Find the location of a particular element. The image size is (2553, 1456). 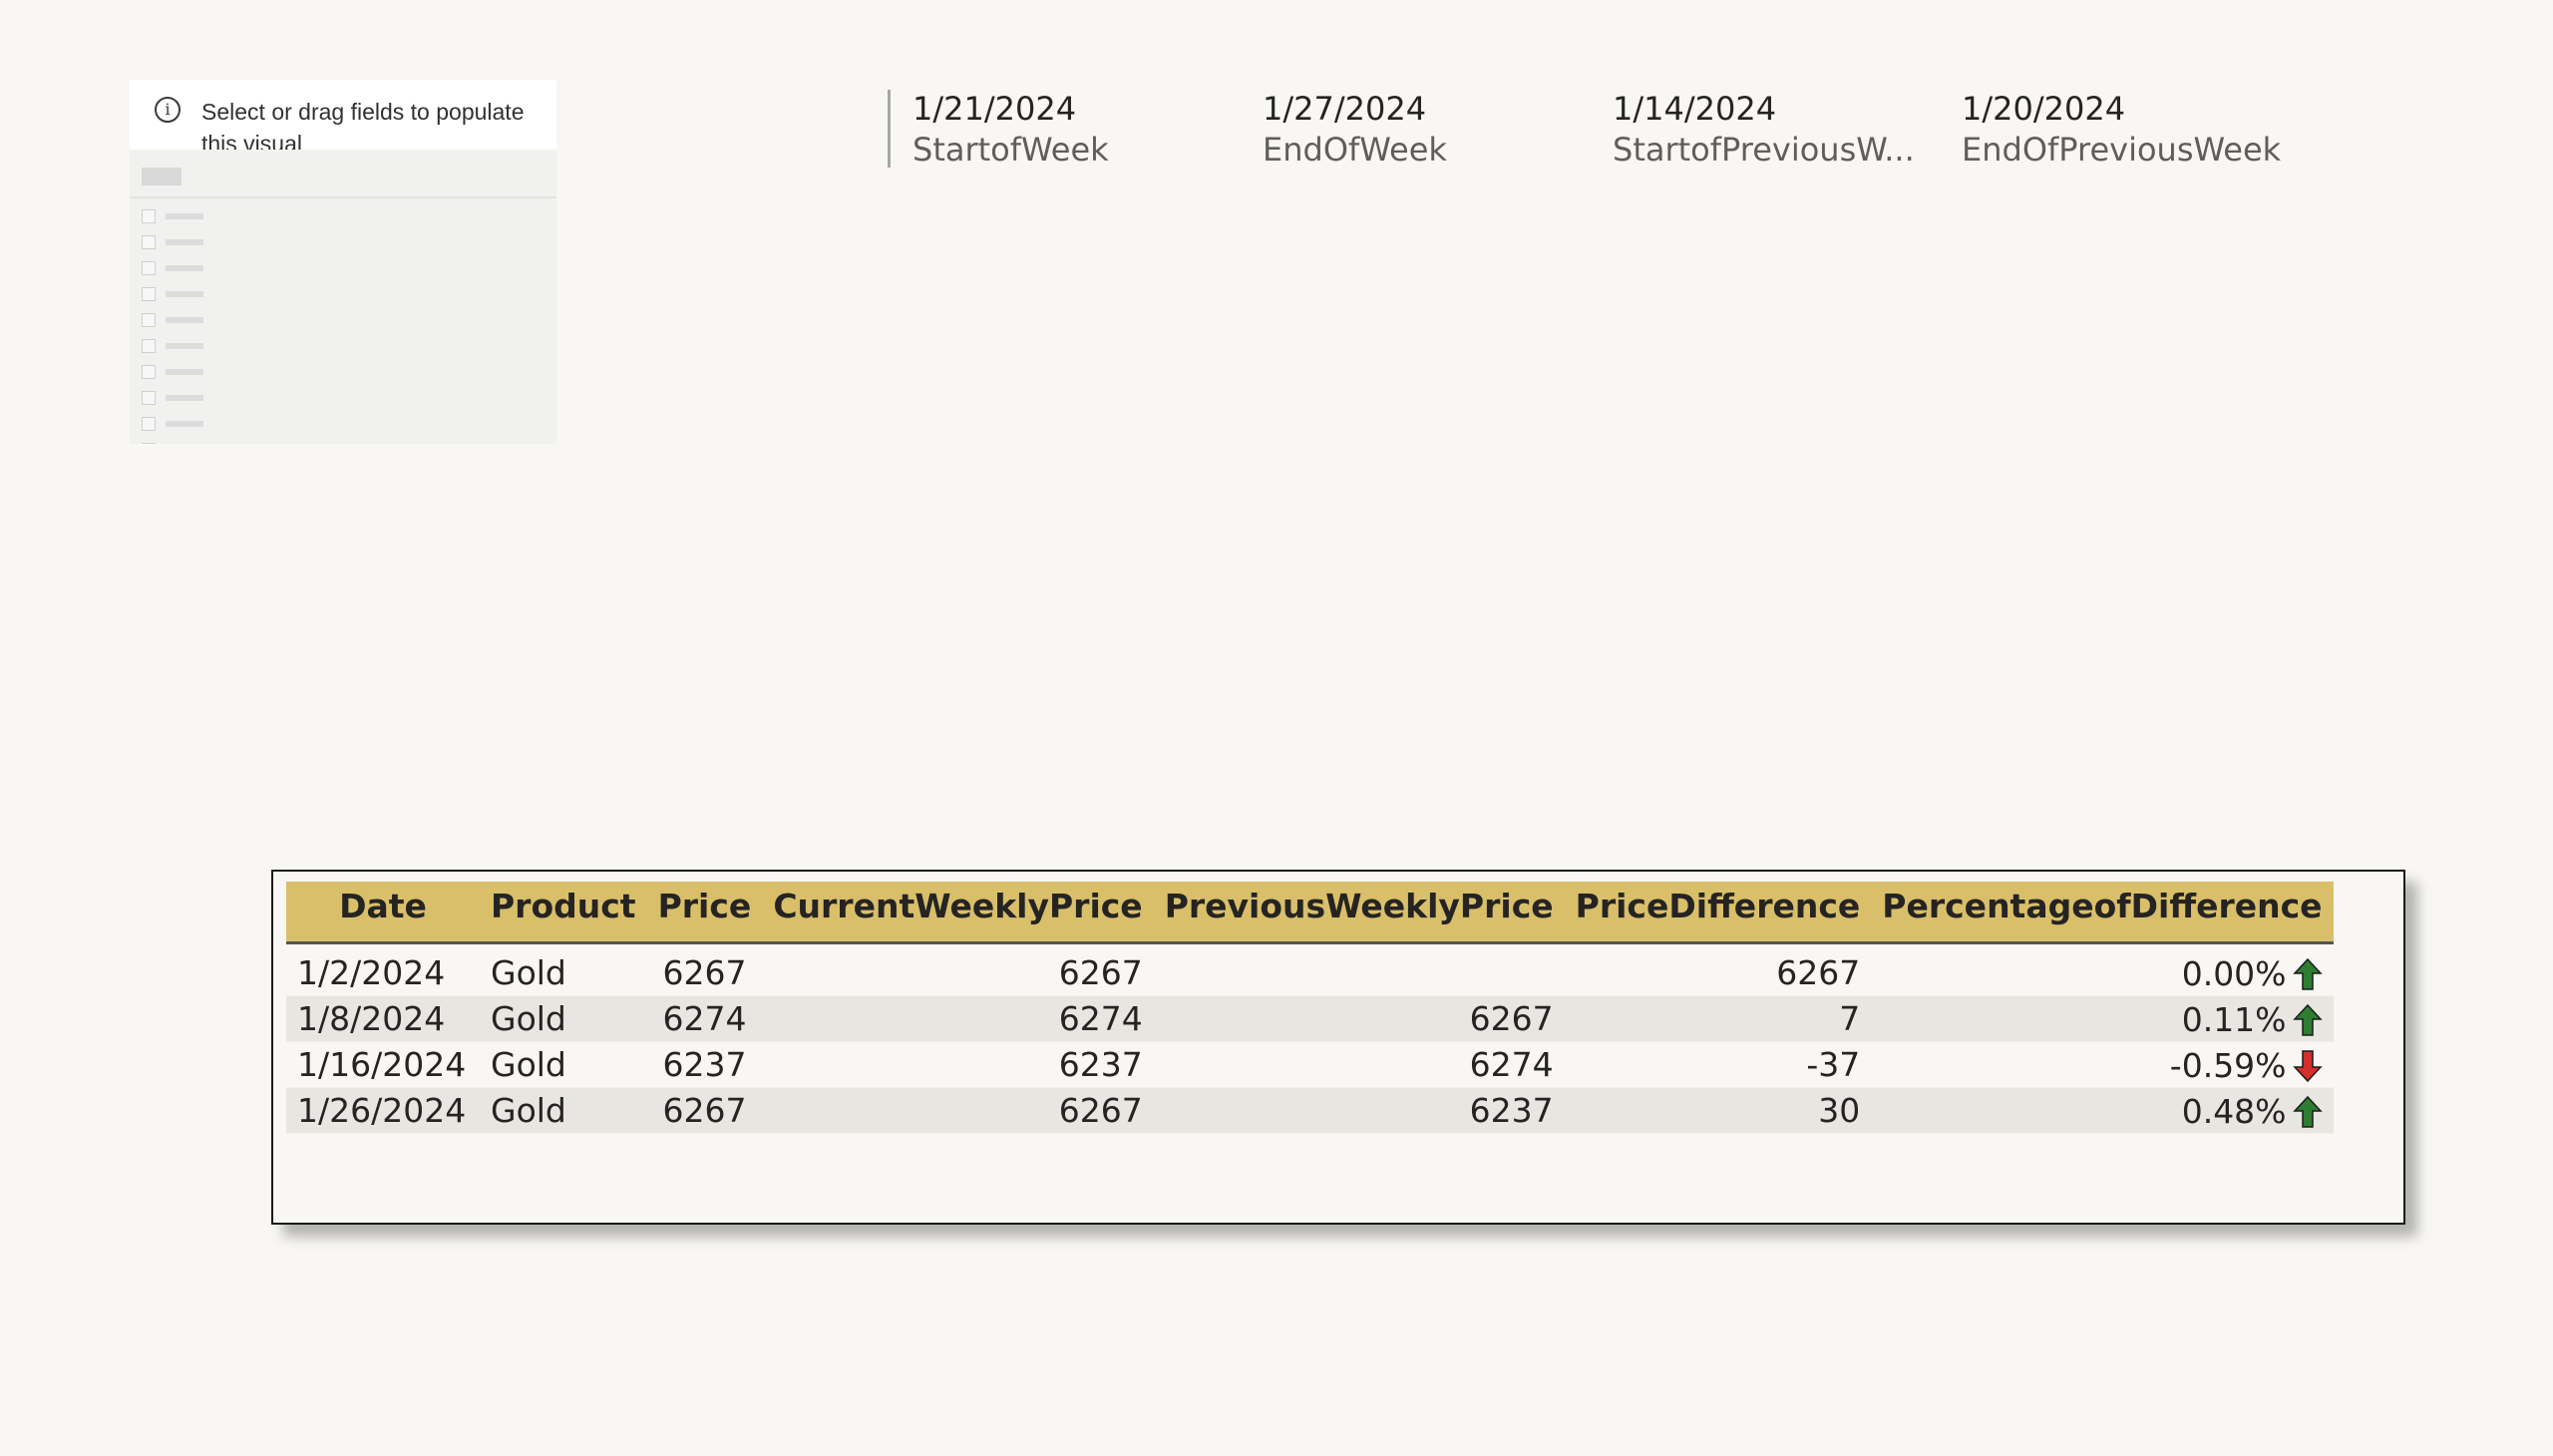

cell-price-difference: 7 is located at coordinates (1718, 1018).